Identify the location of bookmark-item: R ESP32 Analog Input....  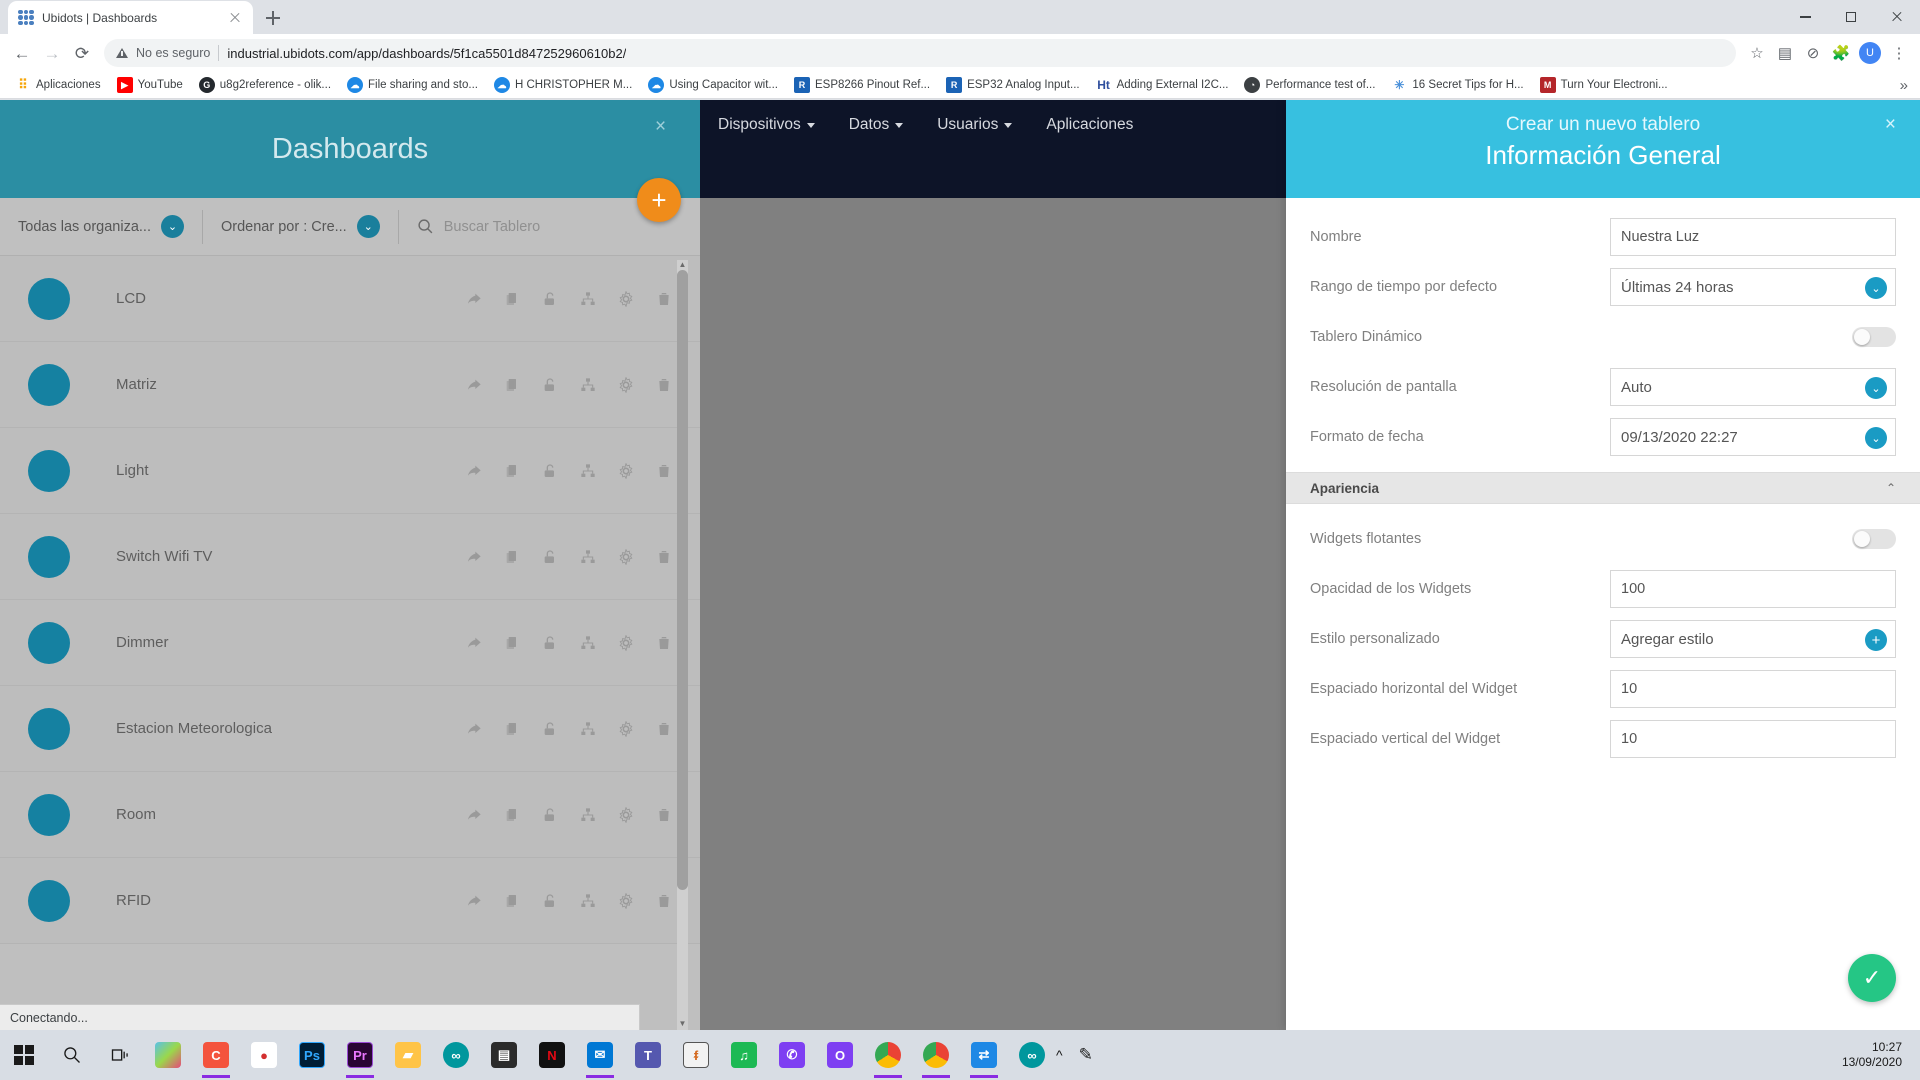
(1013, 85).